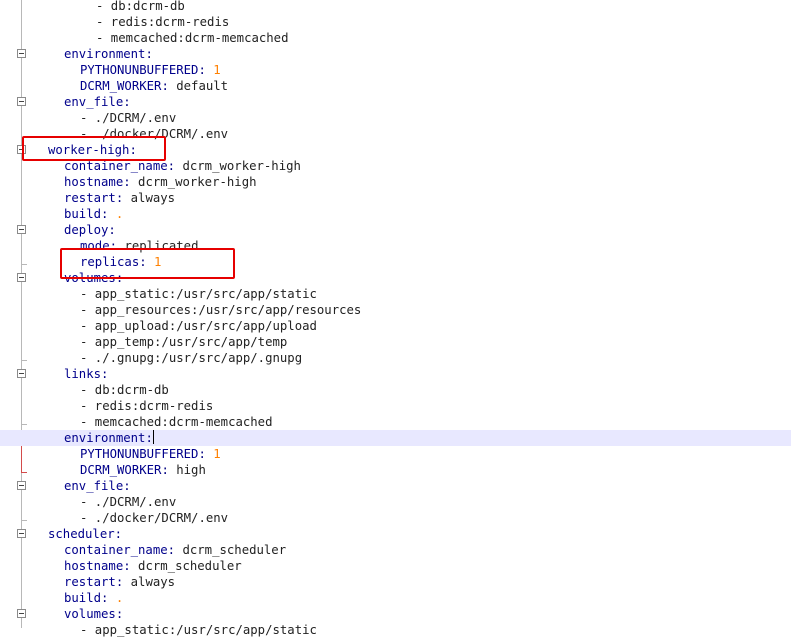  I want to click on code-line-text: scheduler:, so click(85, 534).